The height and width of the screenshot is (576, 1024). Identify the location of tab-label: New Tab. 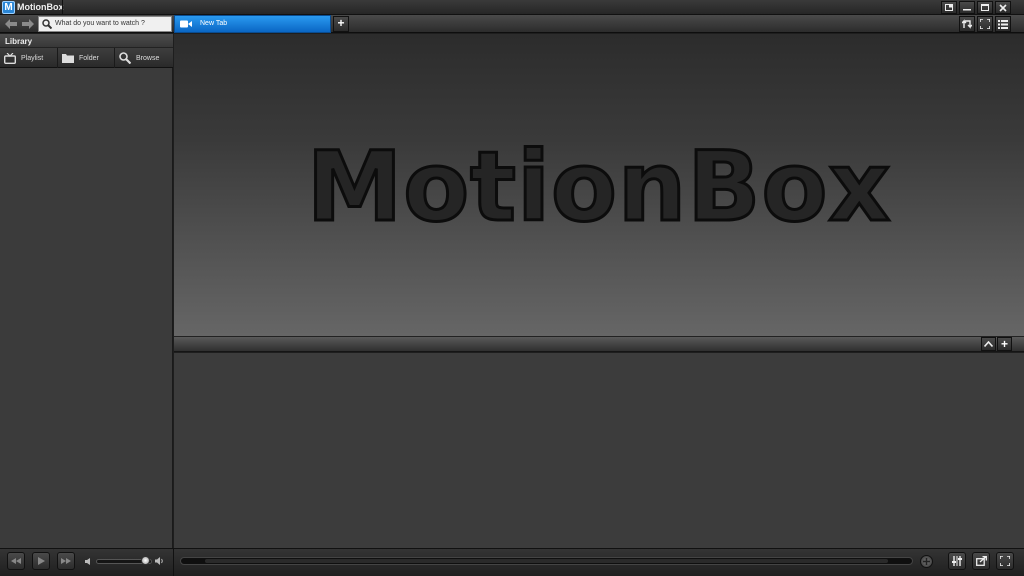
(214, 23).